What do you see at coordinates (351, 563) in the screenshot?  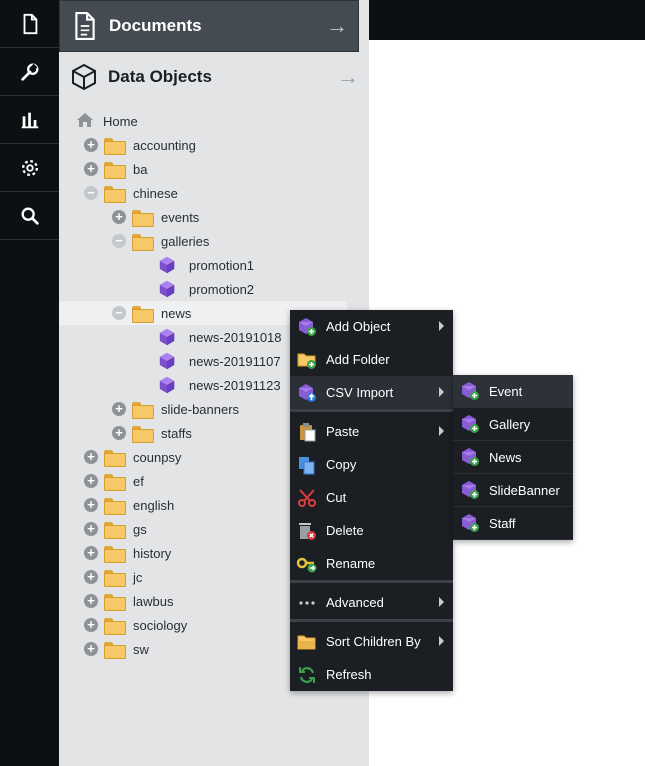 I see `menu-item-label: Rename` at bounding box center [351, 563].